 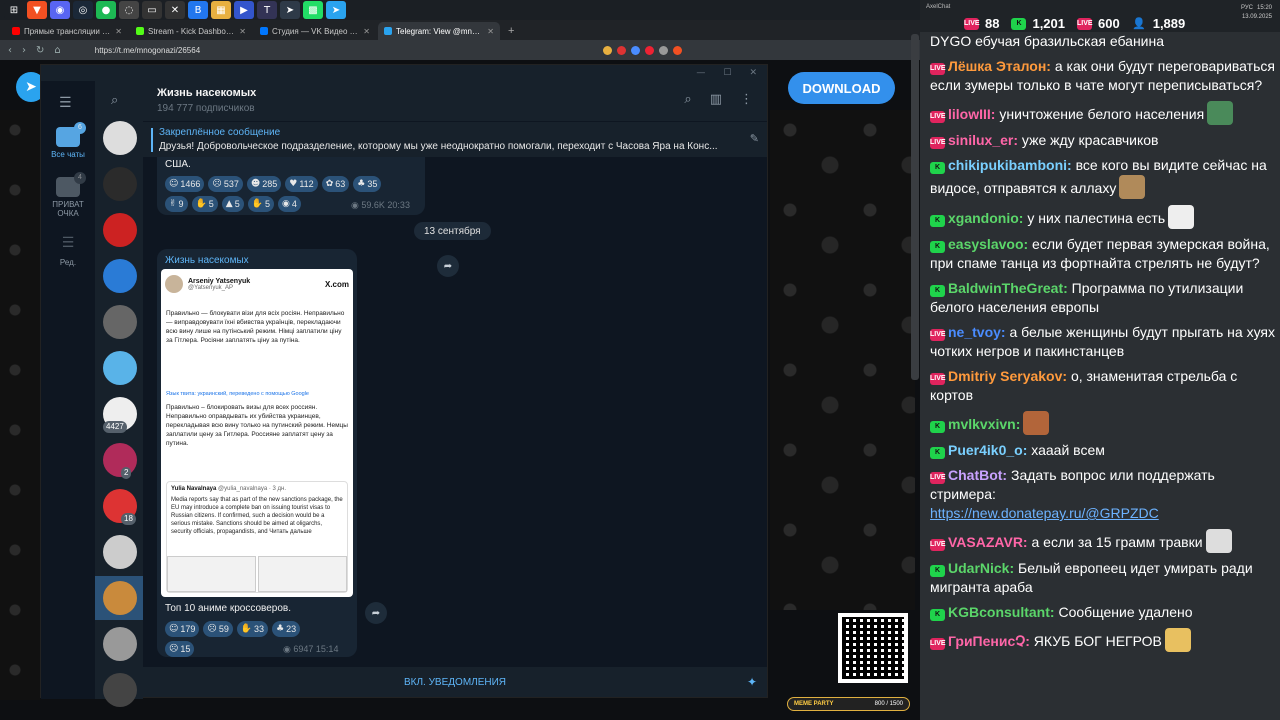 What do you see at coordinates (1007, 376) in the screenshot?
I see `chat-username: Dmitriy Seryakov:` at bounding box center [1007, 376].